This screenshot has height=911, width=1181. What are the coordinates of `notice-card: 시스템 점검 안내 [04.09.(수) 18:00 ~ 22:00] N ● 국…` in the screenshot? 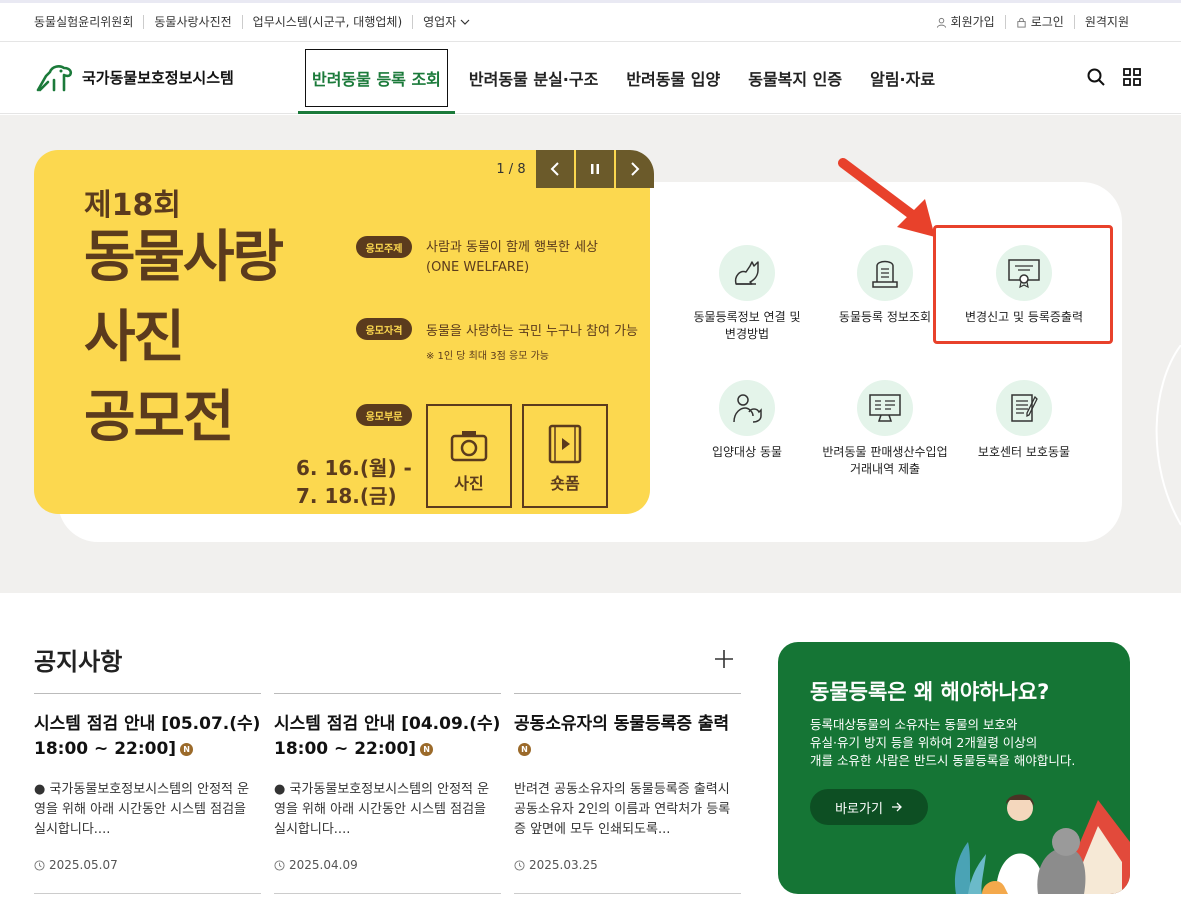 It's located at (387, 782).